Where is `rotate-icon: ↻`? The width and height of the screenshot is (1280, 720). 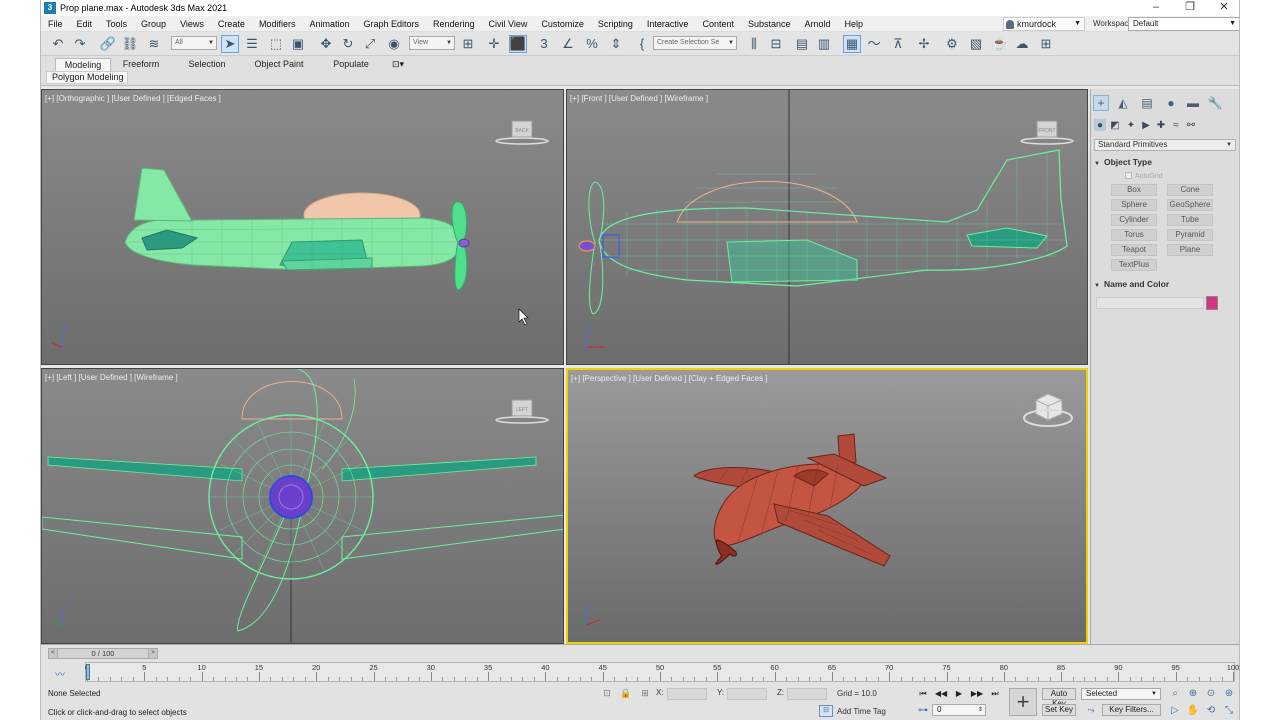
rotate-icon: ↻ is located at coordinates (348, 44).